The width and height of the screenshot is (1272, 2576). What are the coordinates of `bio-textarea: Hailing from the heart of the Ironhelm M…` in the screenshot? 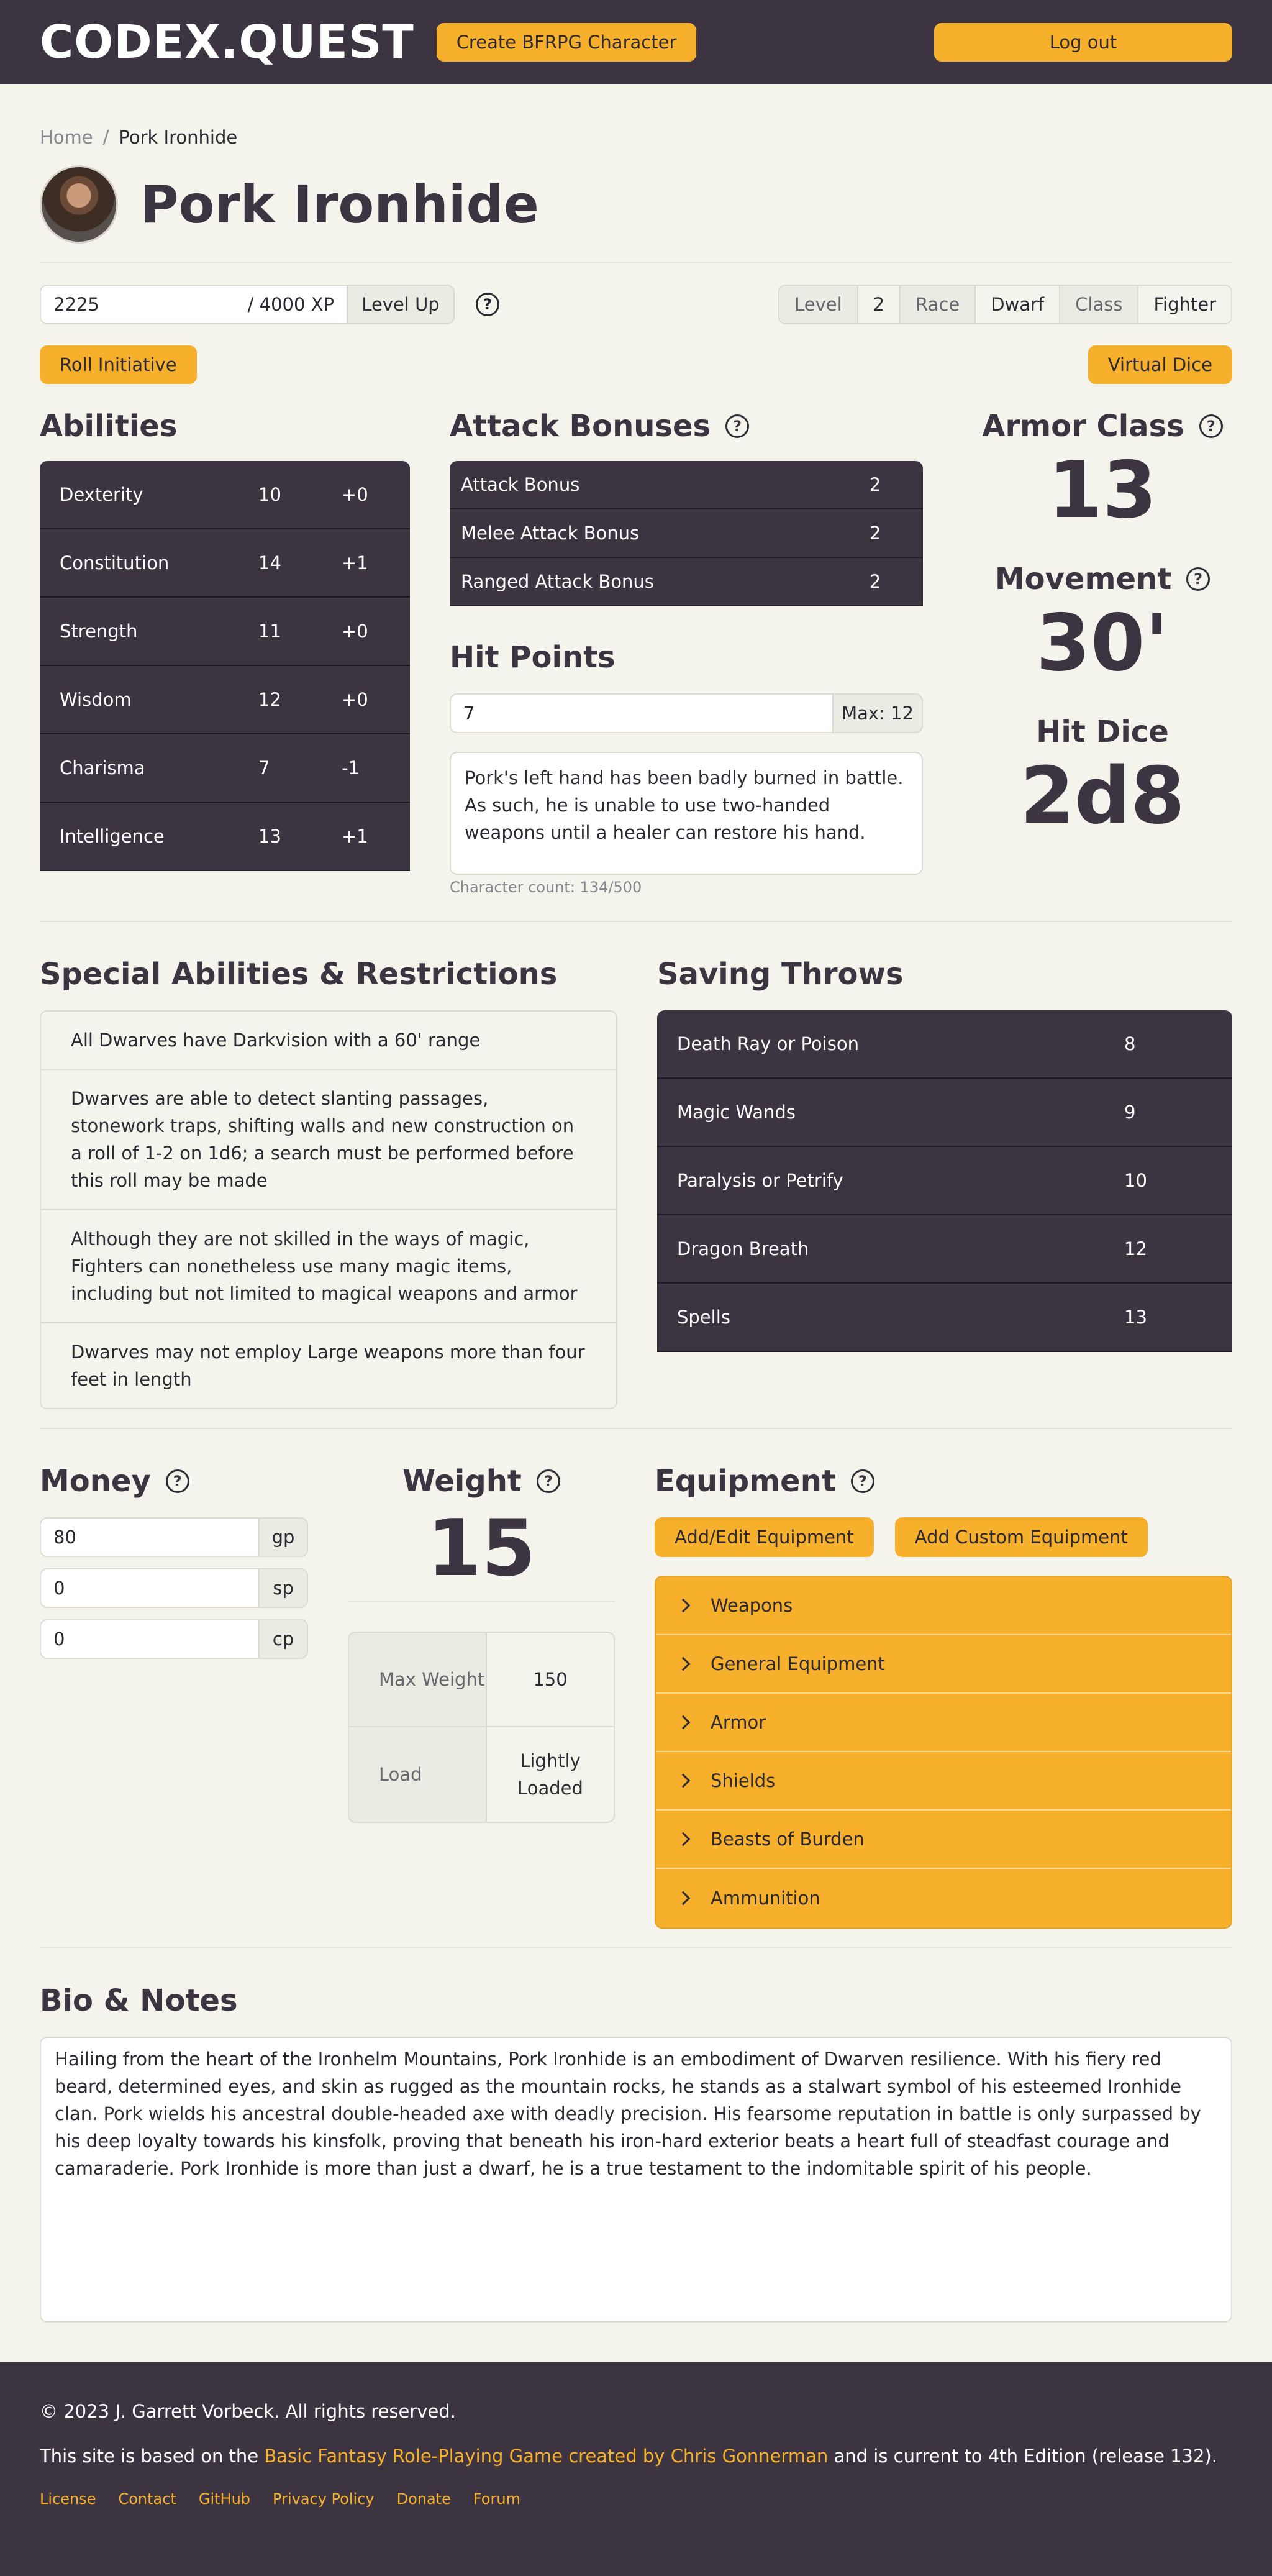 It's located at (636, 2180).